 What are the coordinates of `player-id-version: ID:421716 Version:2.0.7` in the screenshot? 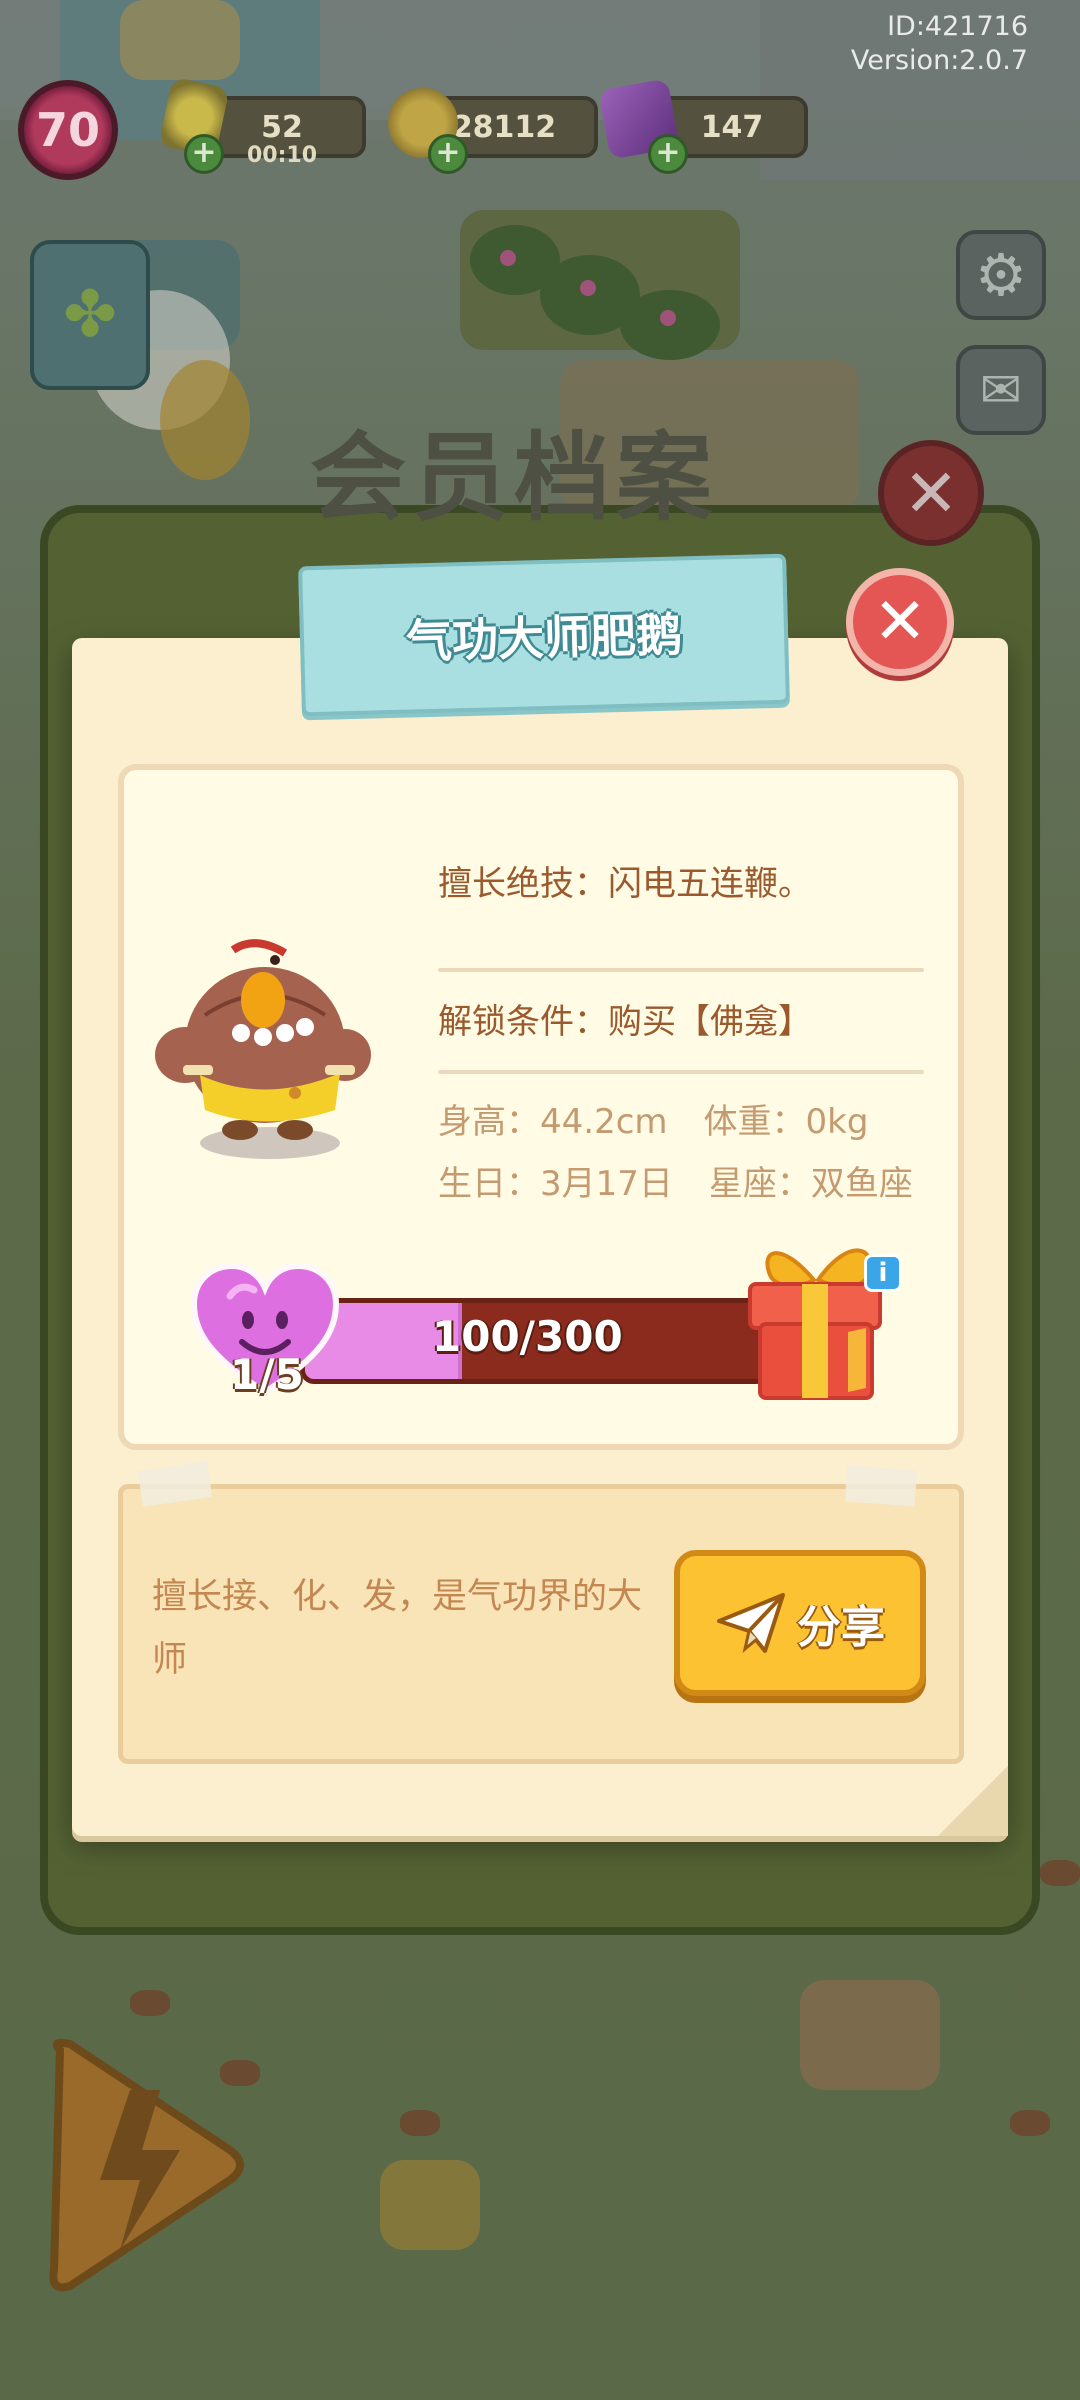 It's located at (939, 44).